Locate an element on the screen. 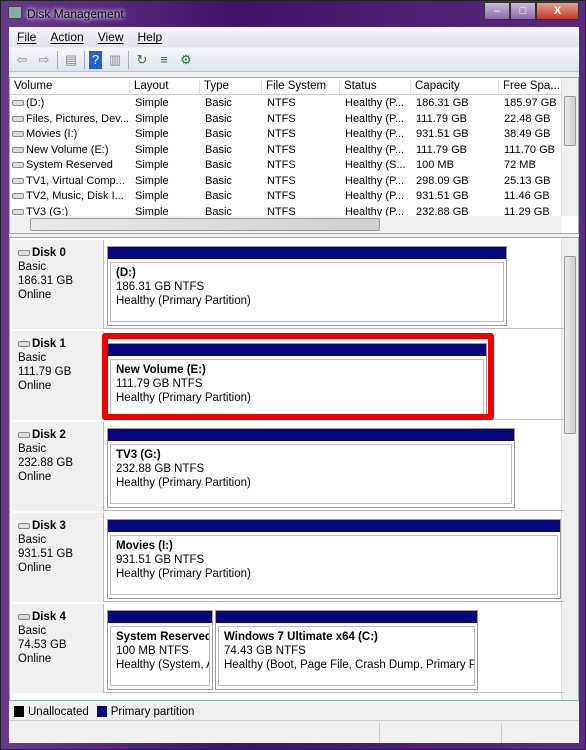 Image resolution: width=586 pixels, height=750 pixels. forward-icon: ⇨ is located at coordinates (44, 59).